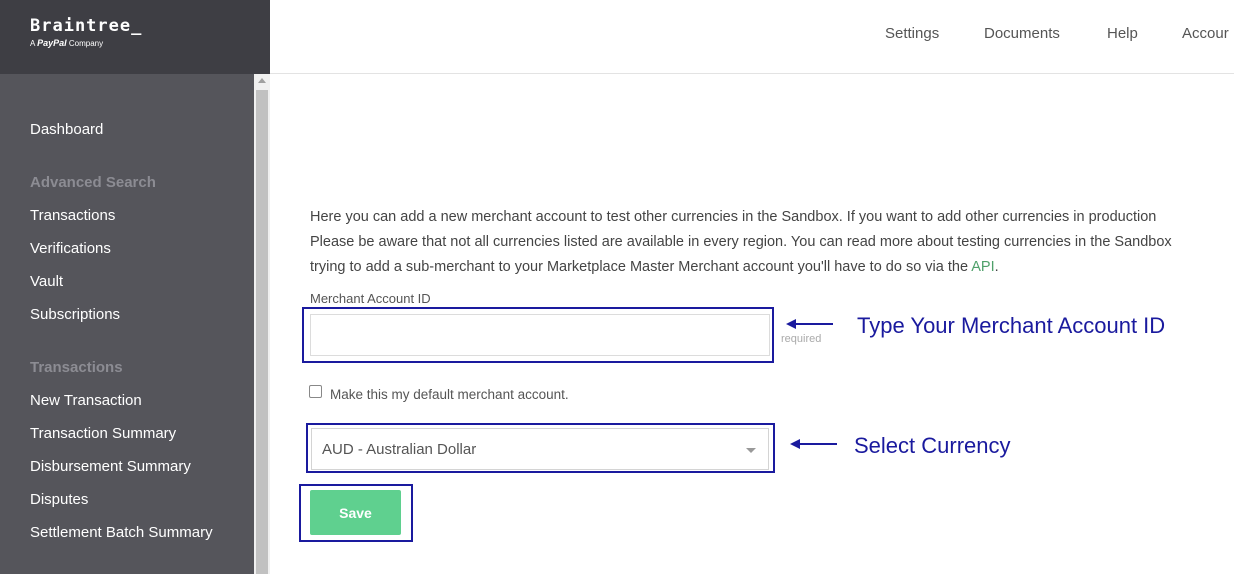 This screenshot has width=1234, height=574. What do you see at coordinates (1022, 33) in the screenshot?
I see `topnav-documents: Documents` at bounding box center [1022, 33].